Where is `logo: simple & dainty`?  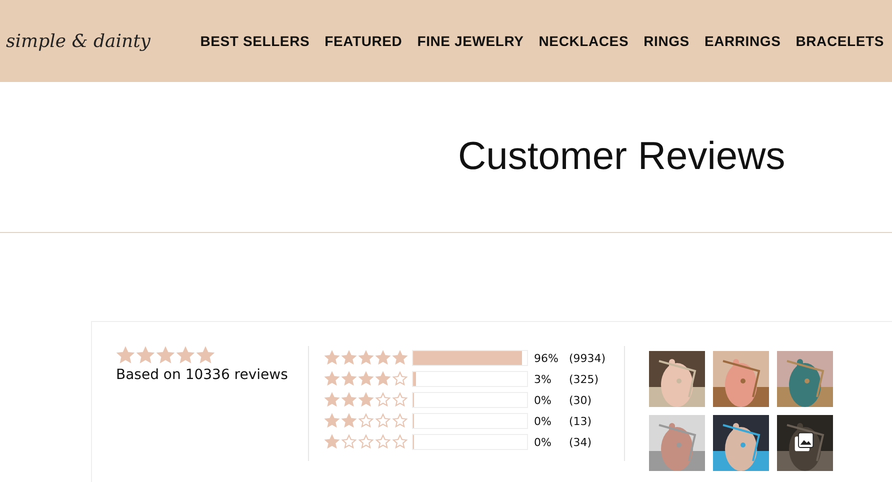 logo: simple & dainty is located at coordinates (78, 41).